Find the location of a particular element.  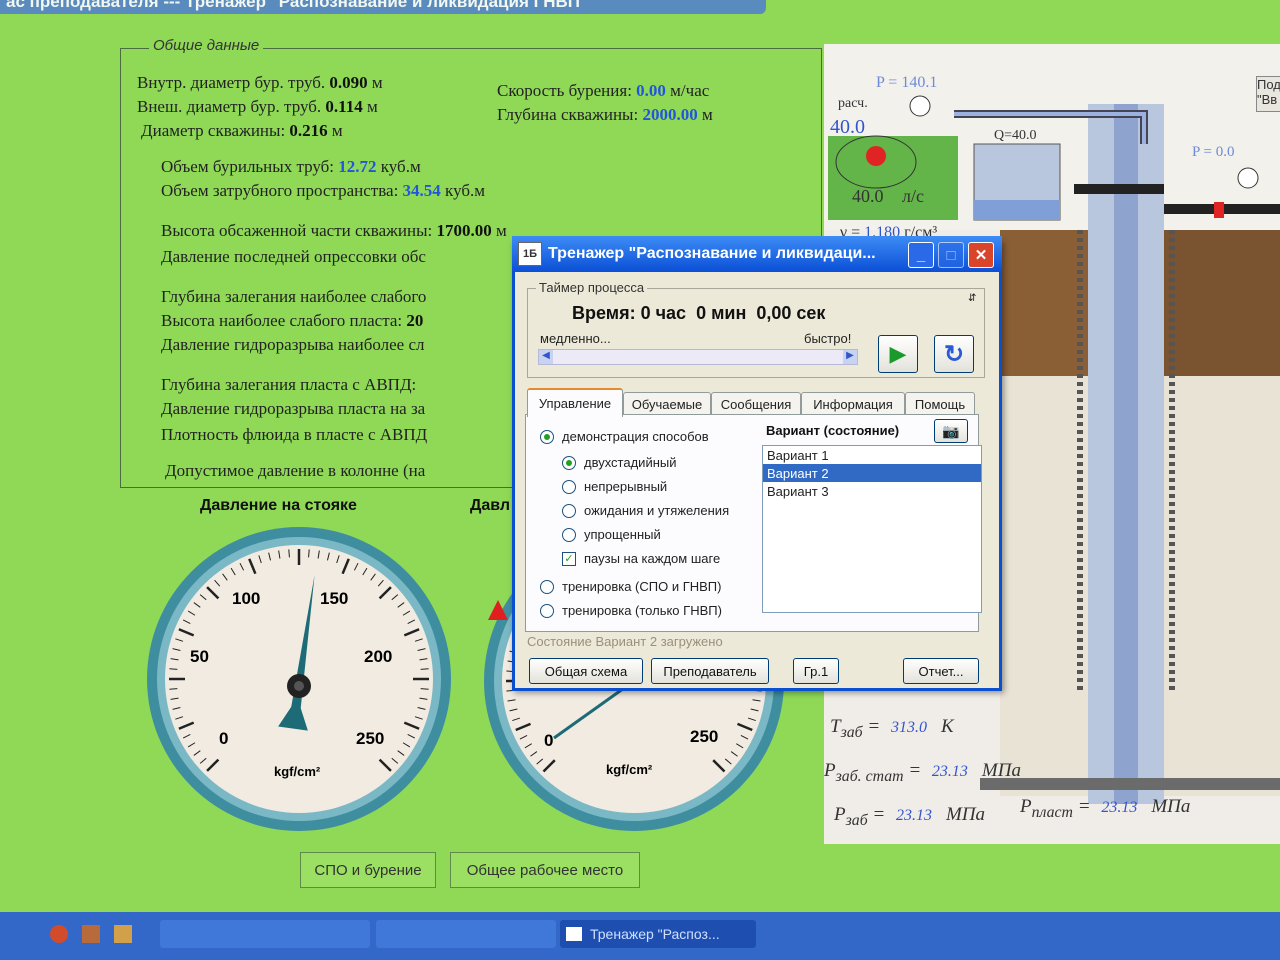

spo-drilling-button: СПО и бурение is located at coordinates (368, 870).